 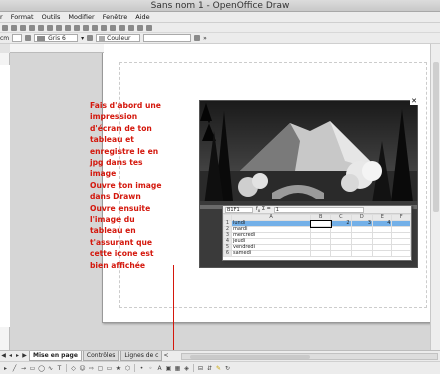 I want to click on horizontal-ruler, so click(x=220, y=48).